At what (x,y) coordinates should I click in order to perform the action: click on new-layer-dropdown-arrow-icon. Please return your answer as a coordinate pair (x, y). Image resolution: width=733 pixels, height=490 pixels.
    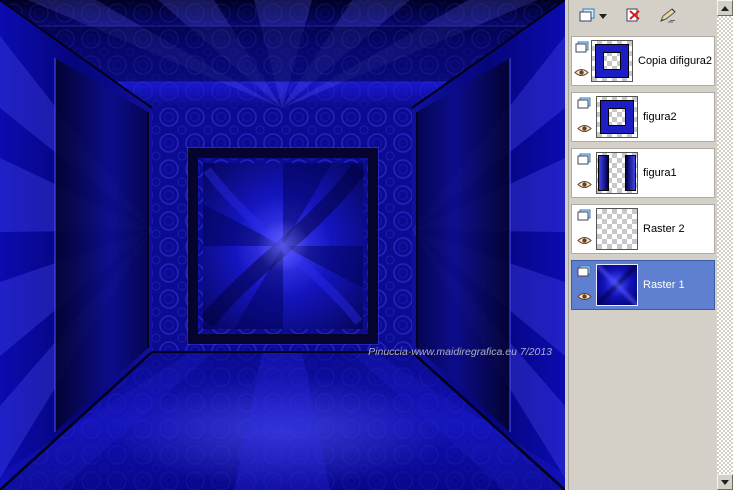
    Looking at the image, I should click on (603, 16).